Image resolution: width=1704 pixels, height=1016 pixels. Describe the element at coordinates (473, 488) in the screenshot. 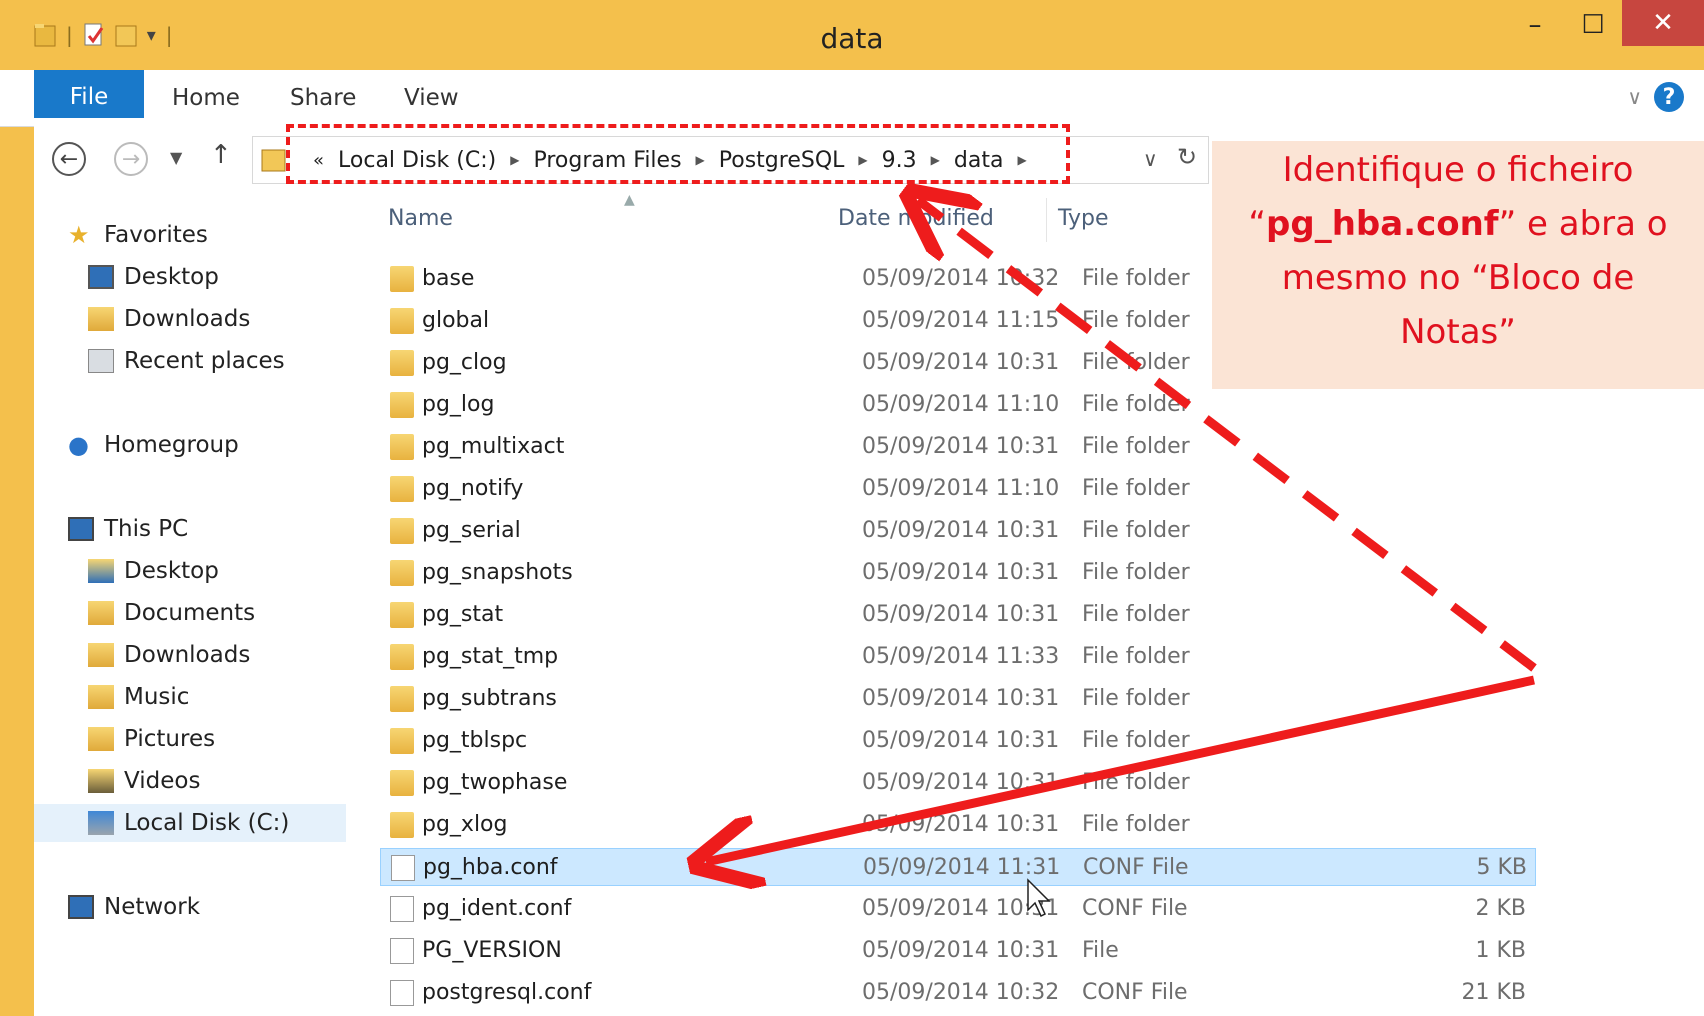

I see `file-name: pg_notify` at that location.